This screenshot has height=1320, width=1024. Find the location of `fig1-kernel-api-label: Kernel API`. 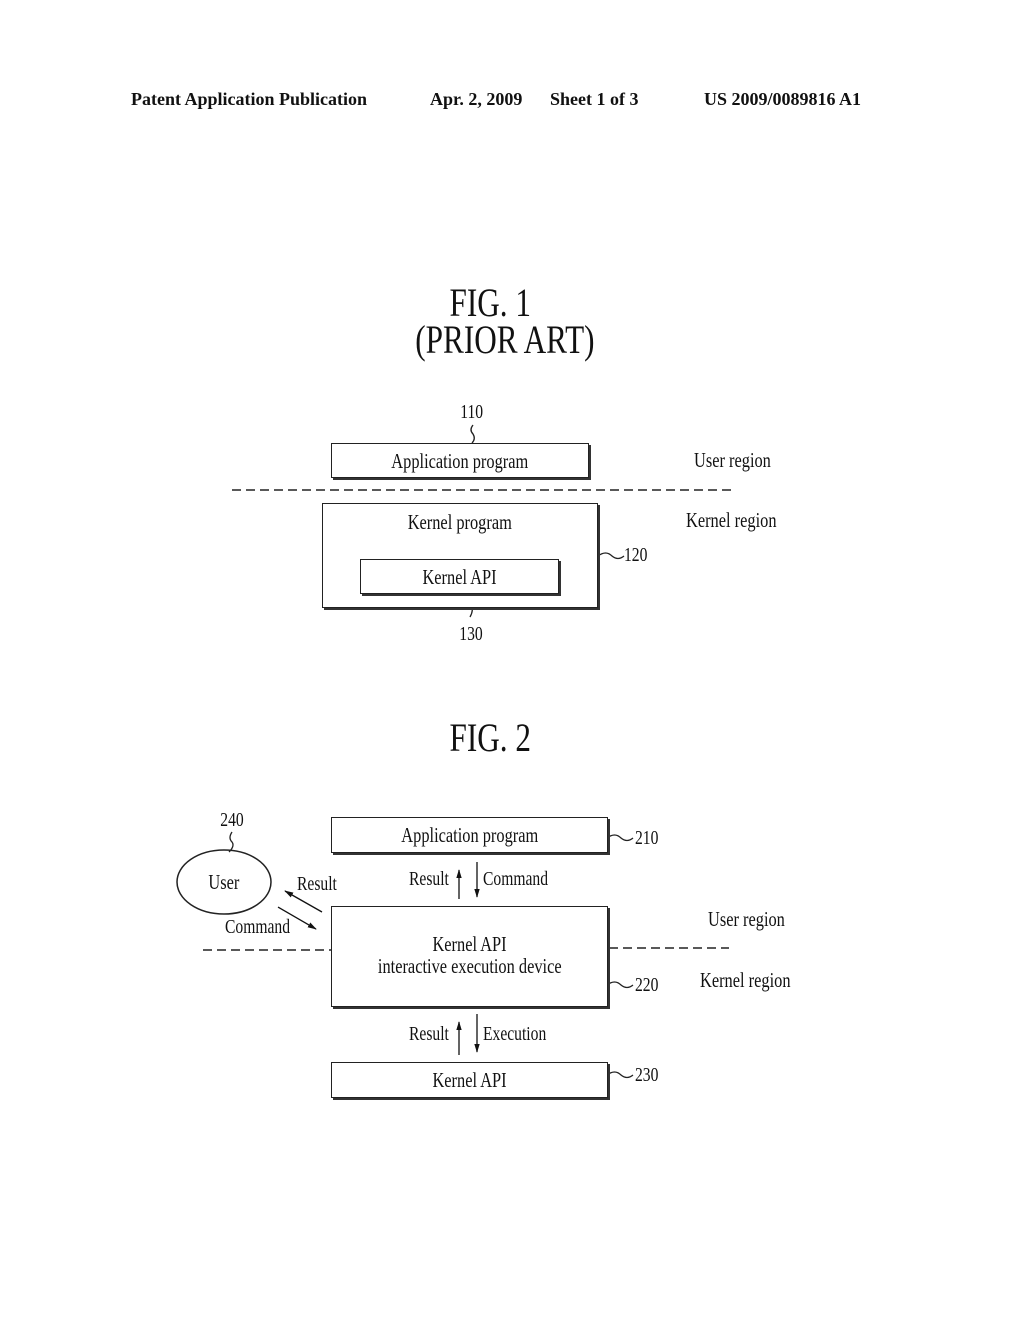

fig1-kernel-api-label: Kernel API is located at coordinates (459, 577).